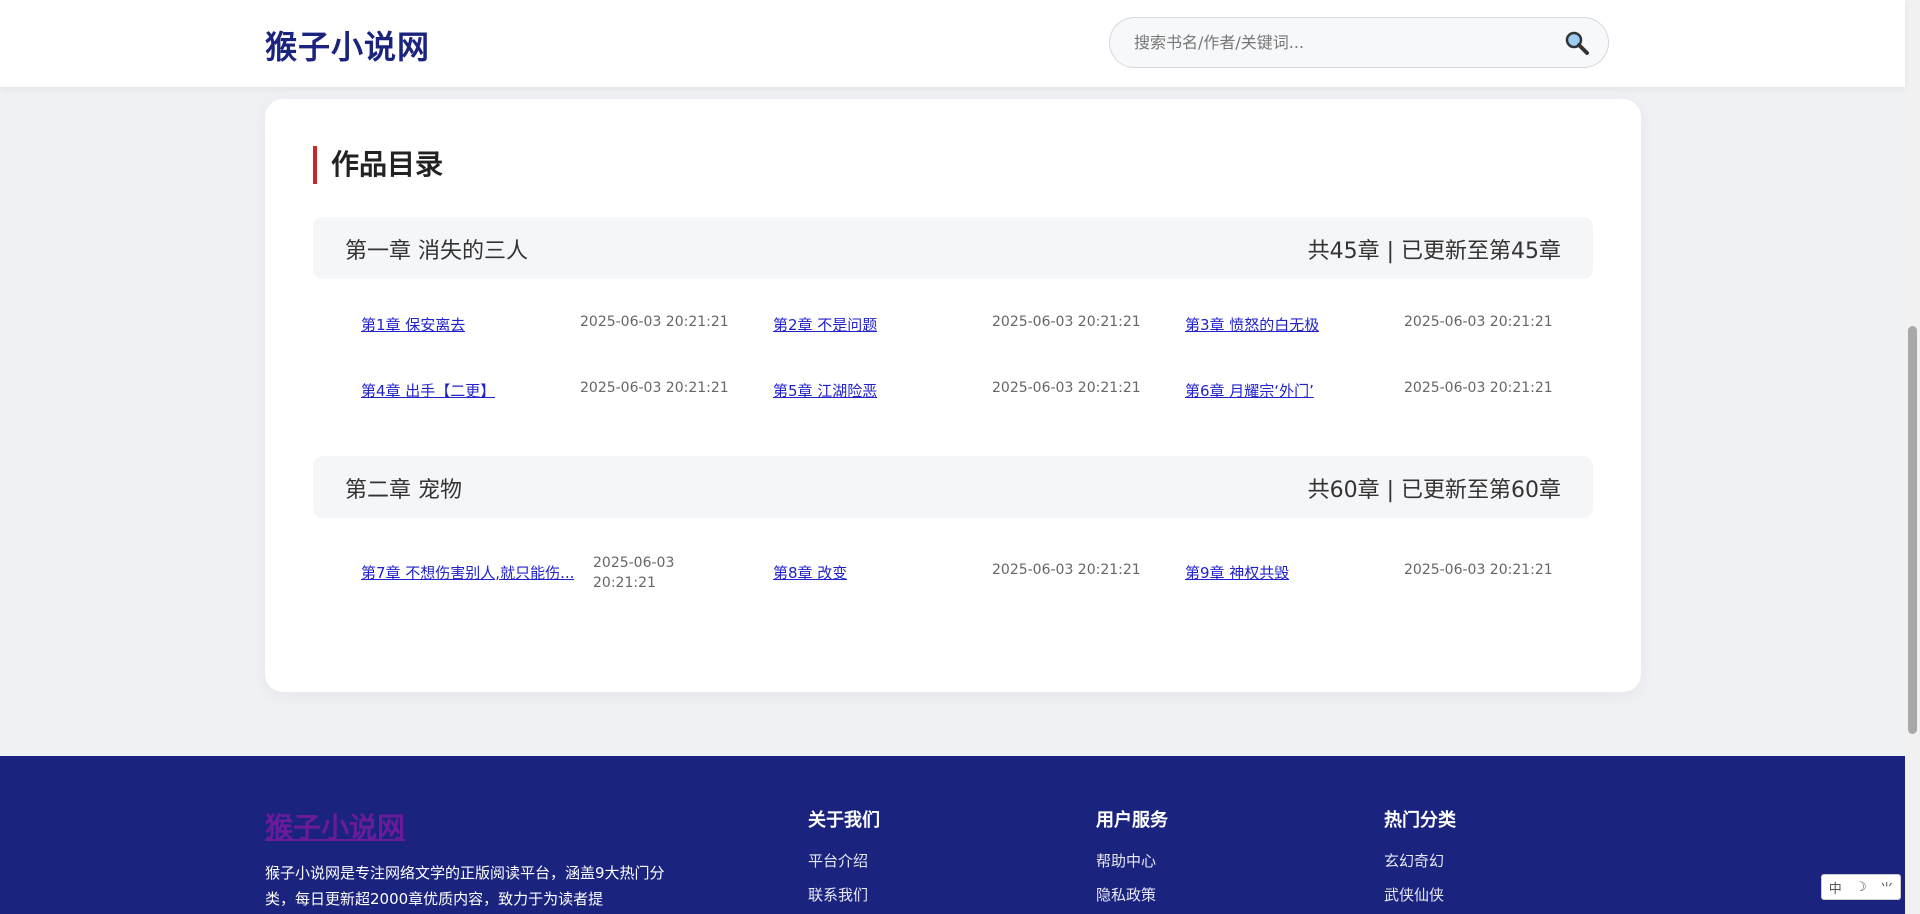 The width and height of the screenshot is (1920, 914). What do you see at coordinates (436, 251) in the screenshot?
I see `volume-name: 第一章 消失的三人` at bounding box center [436, 251].